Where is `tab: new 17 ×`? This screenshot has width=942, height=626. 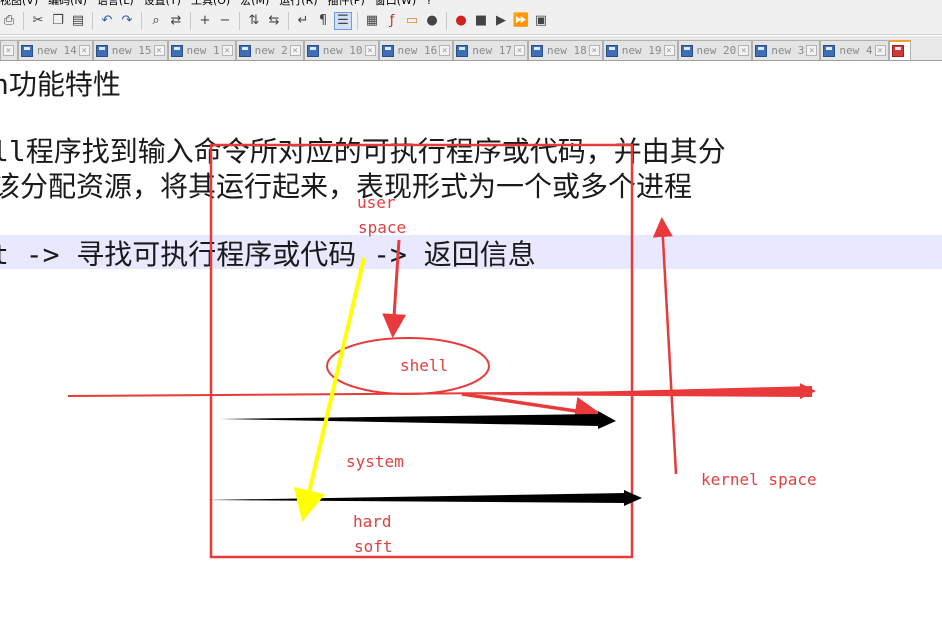
tab: new 17 × is located at coordinates (490, 50).